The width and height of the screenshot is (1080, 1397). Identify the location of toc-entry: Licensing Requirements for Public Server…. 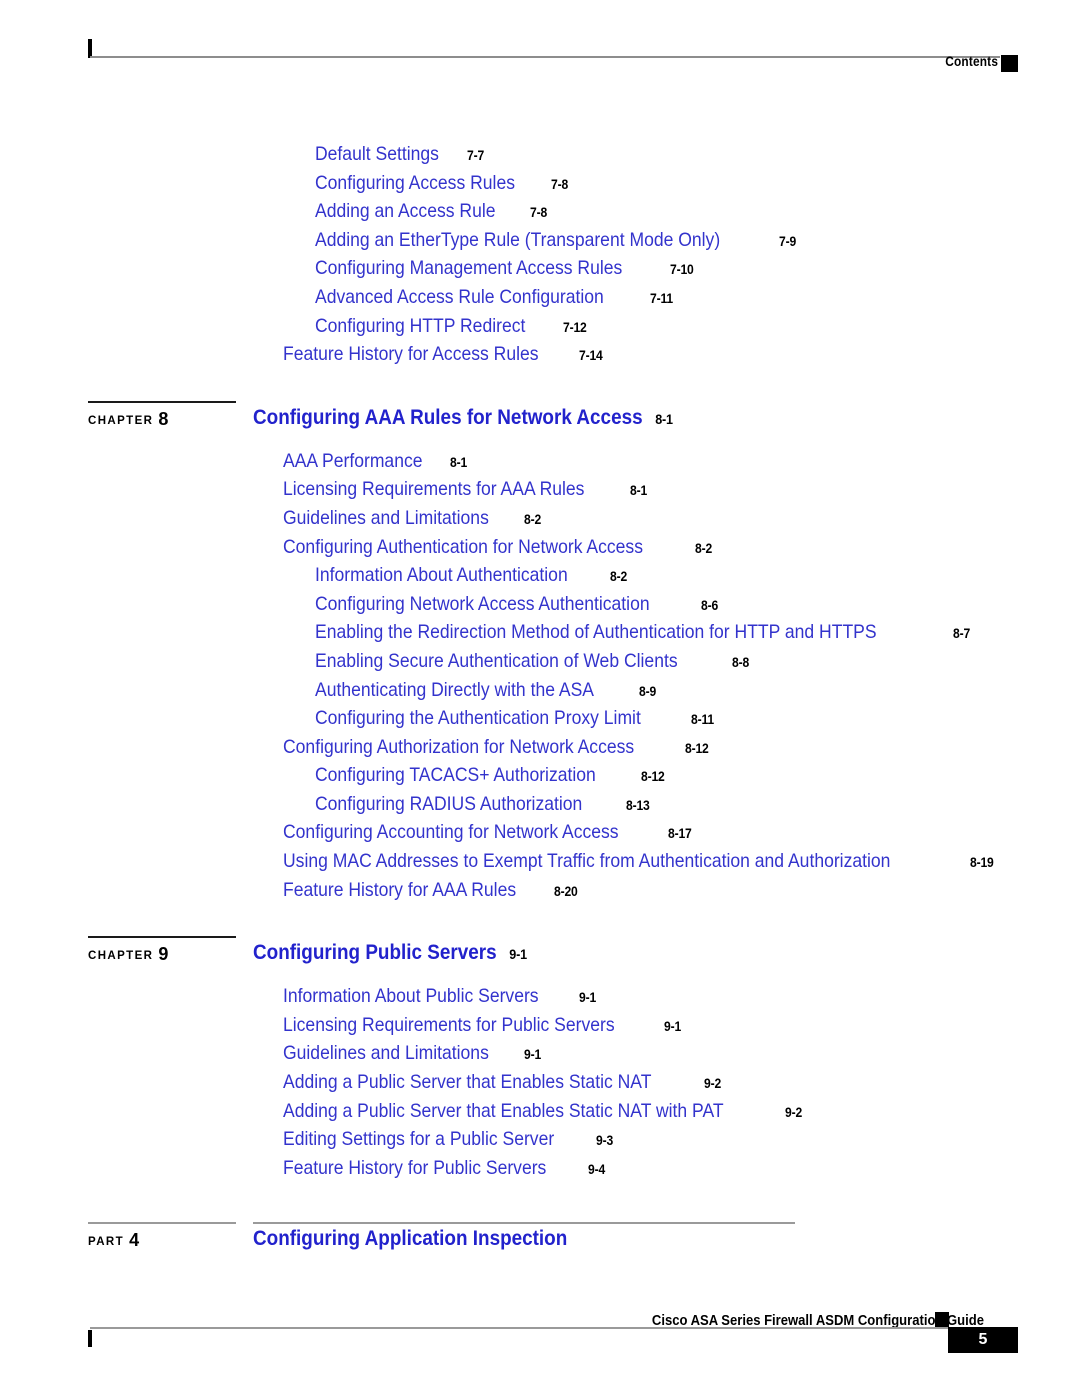
(540, 1025).